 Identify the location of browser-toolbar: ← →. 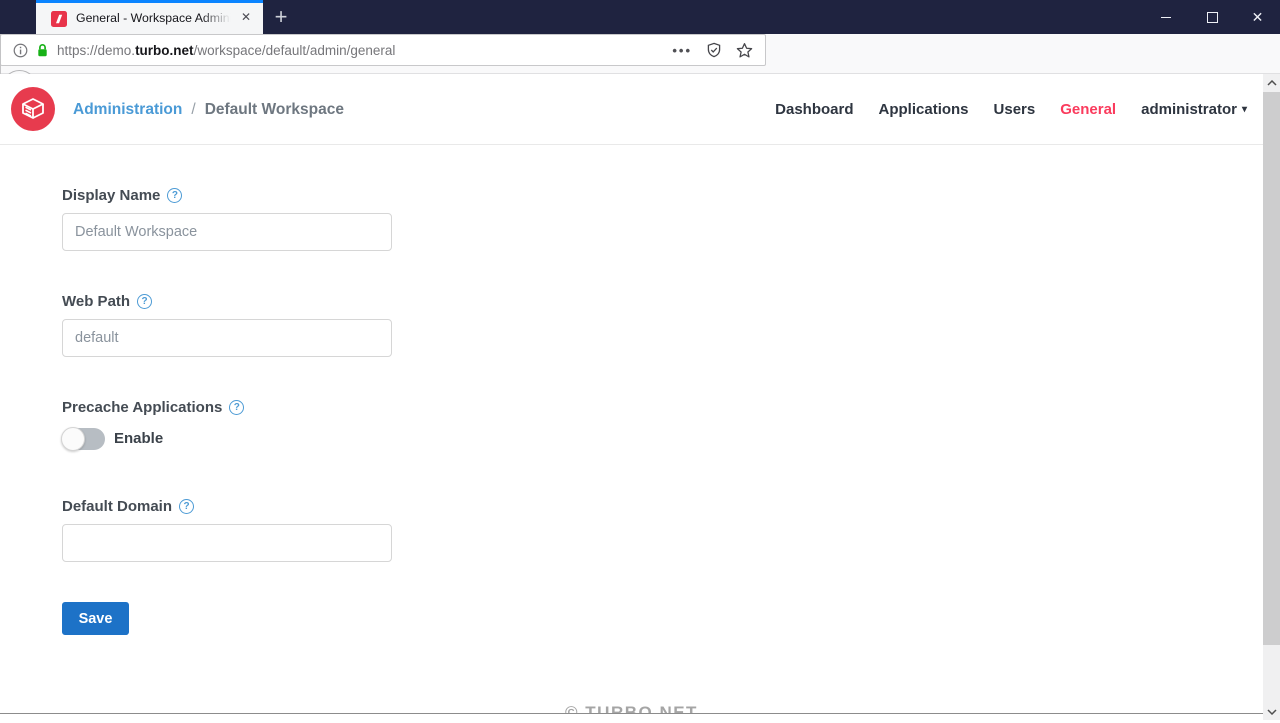
(640, 69).